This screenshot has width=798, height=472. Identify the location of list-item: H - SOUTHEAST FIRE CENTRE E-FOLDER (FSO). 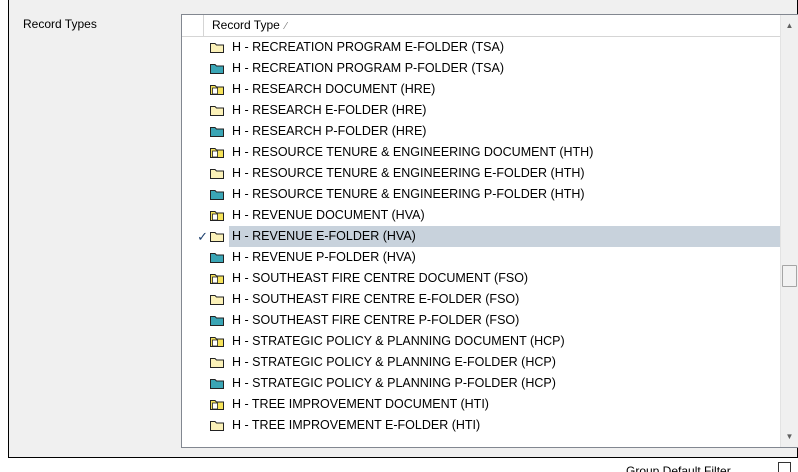
(481, 299).